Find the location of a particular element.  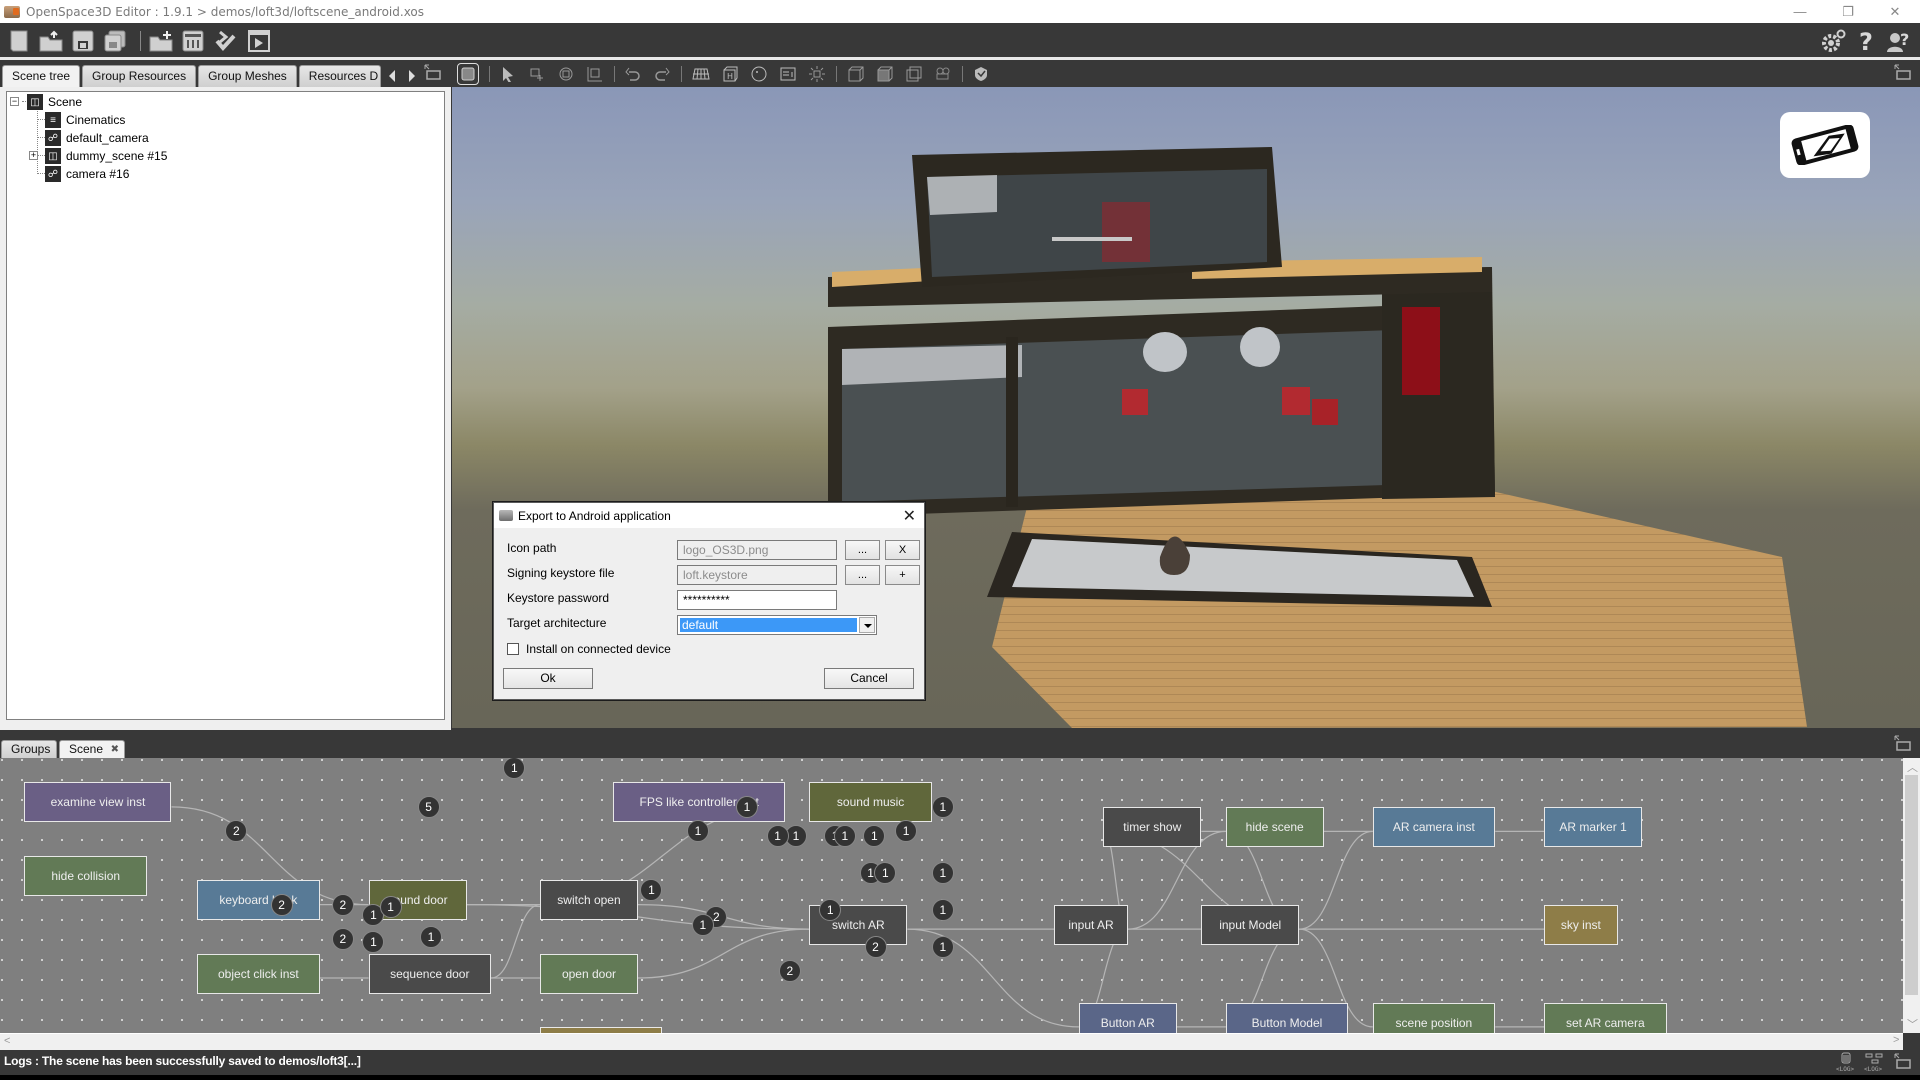

graph-node-input-model: input Model is located at coordinates (1250, 924).